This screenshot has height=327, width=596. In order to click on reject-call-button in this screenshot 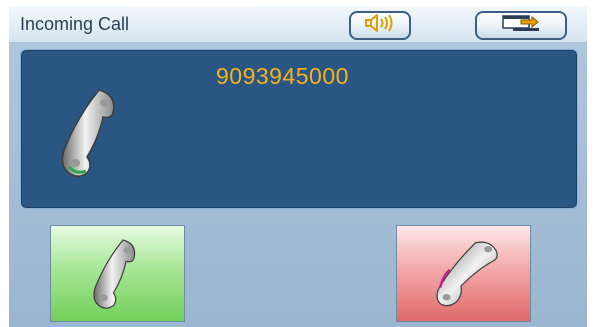, I will do `click(463, 273)`.